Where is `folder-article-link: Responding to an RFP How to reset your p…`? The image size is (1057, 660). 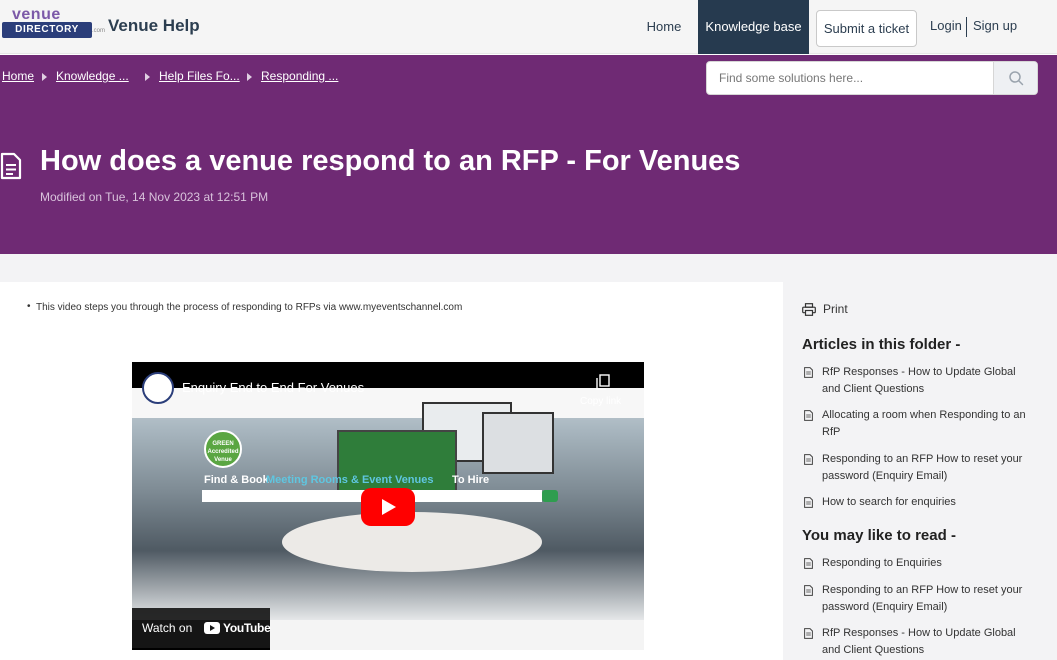
folder-article-link: Responding to an RFP How to reset your p… is located at coordinates (919, 468).